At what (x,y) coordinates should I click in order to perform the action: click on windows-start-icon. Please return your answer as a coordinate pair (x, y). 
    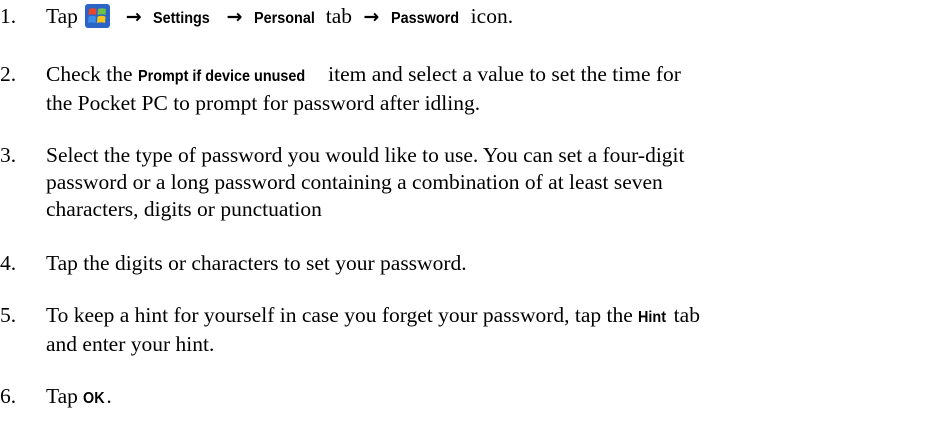
    Looking at the image, I should click on (98, 16).